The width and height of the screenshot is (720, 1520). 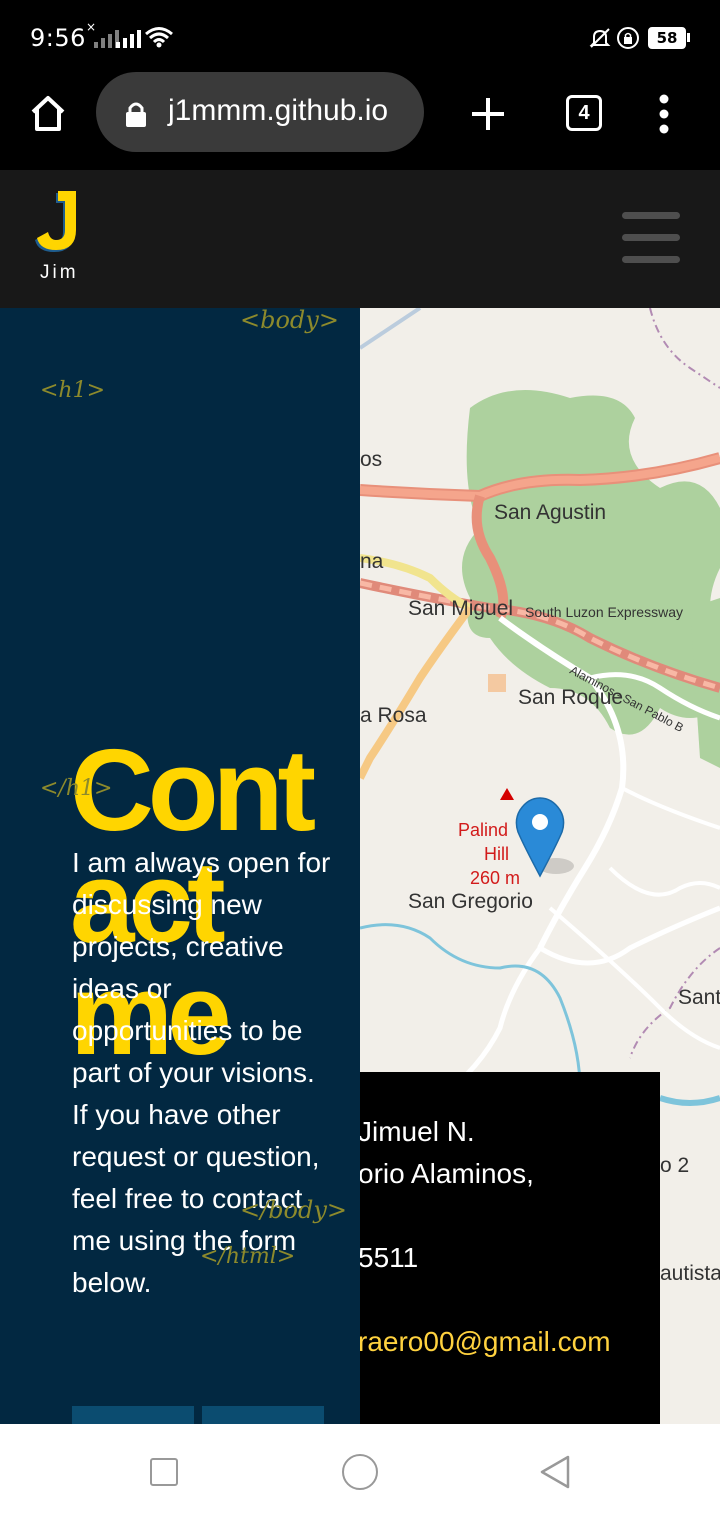 I want to click on system-nav-bar, so click(x=360, y=1472).